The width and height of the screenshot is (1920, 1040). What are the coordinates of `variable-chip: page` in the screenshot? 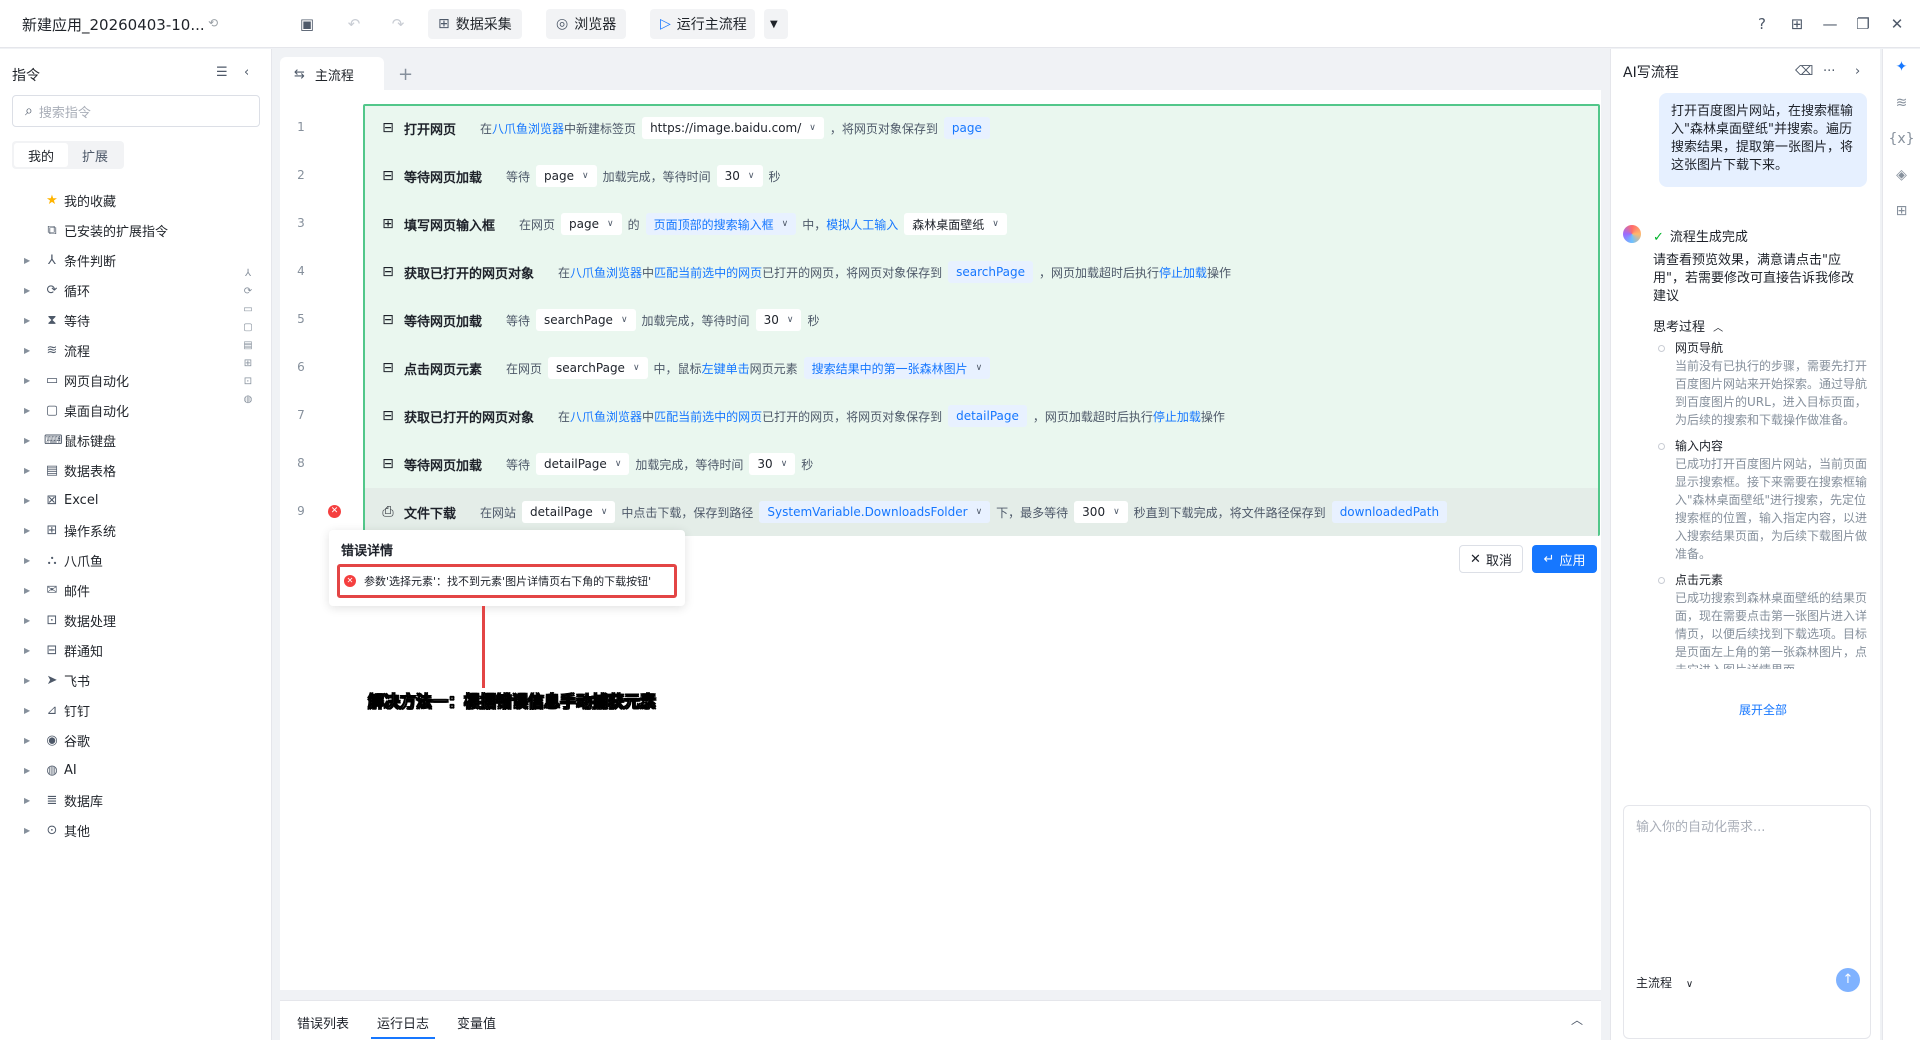 It's located at (966, 128).